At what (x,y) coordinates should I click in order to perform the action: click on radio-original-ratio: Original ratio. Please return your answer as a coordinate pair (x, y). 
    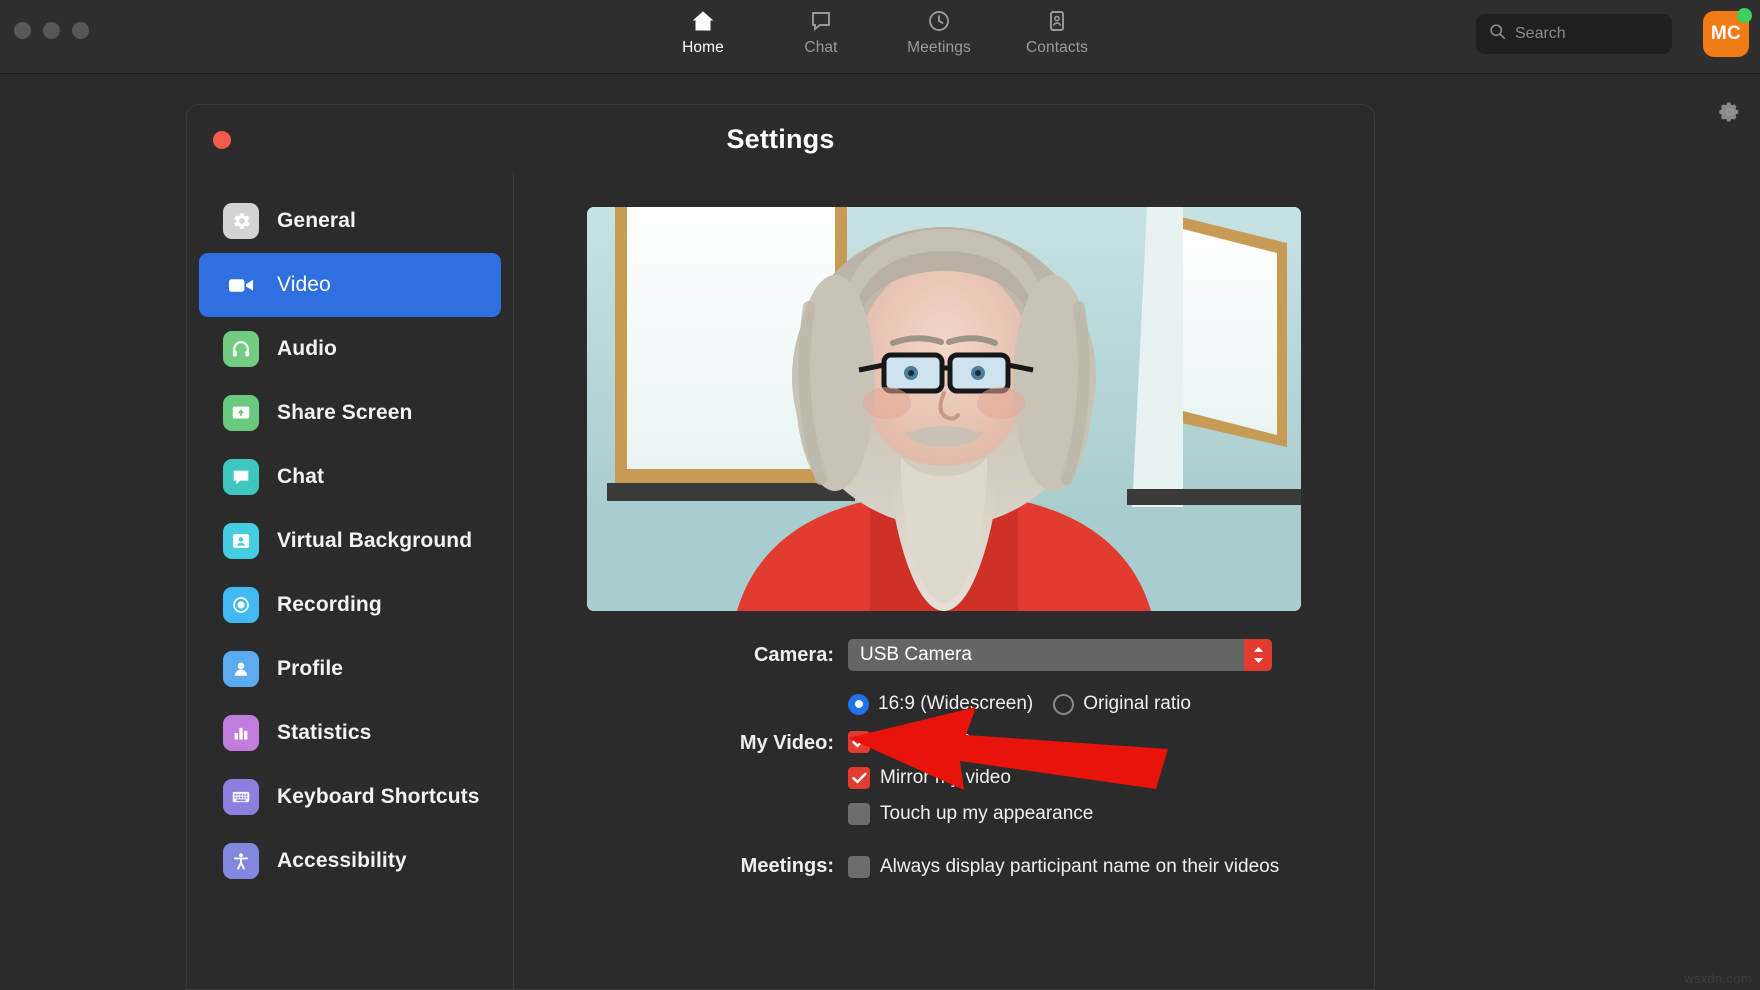
    Looking at the image, I should click on (1122, 704).